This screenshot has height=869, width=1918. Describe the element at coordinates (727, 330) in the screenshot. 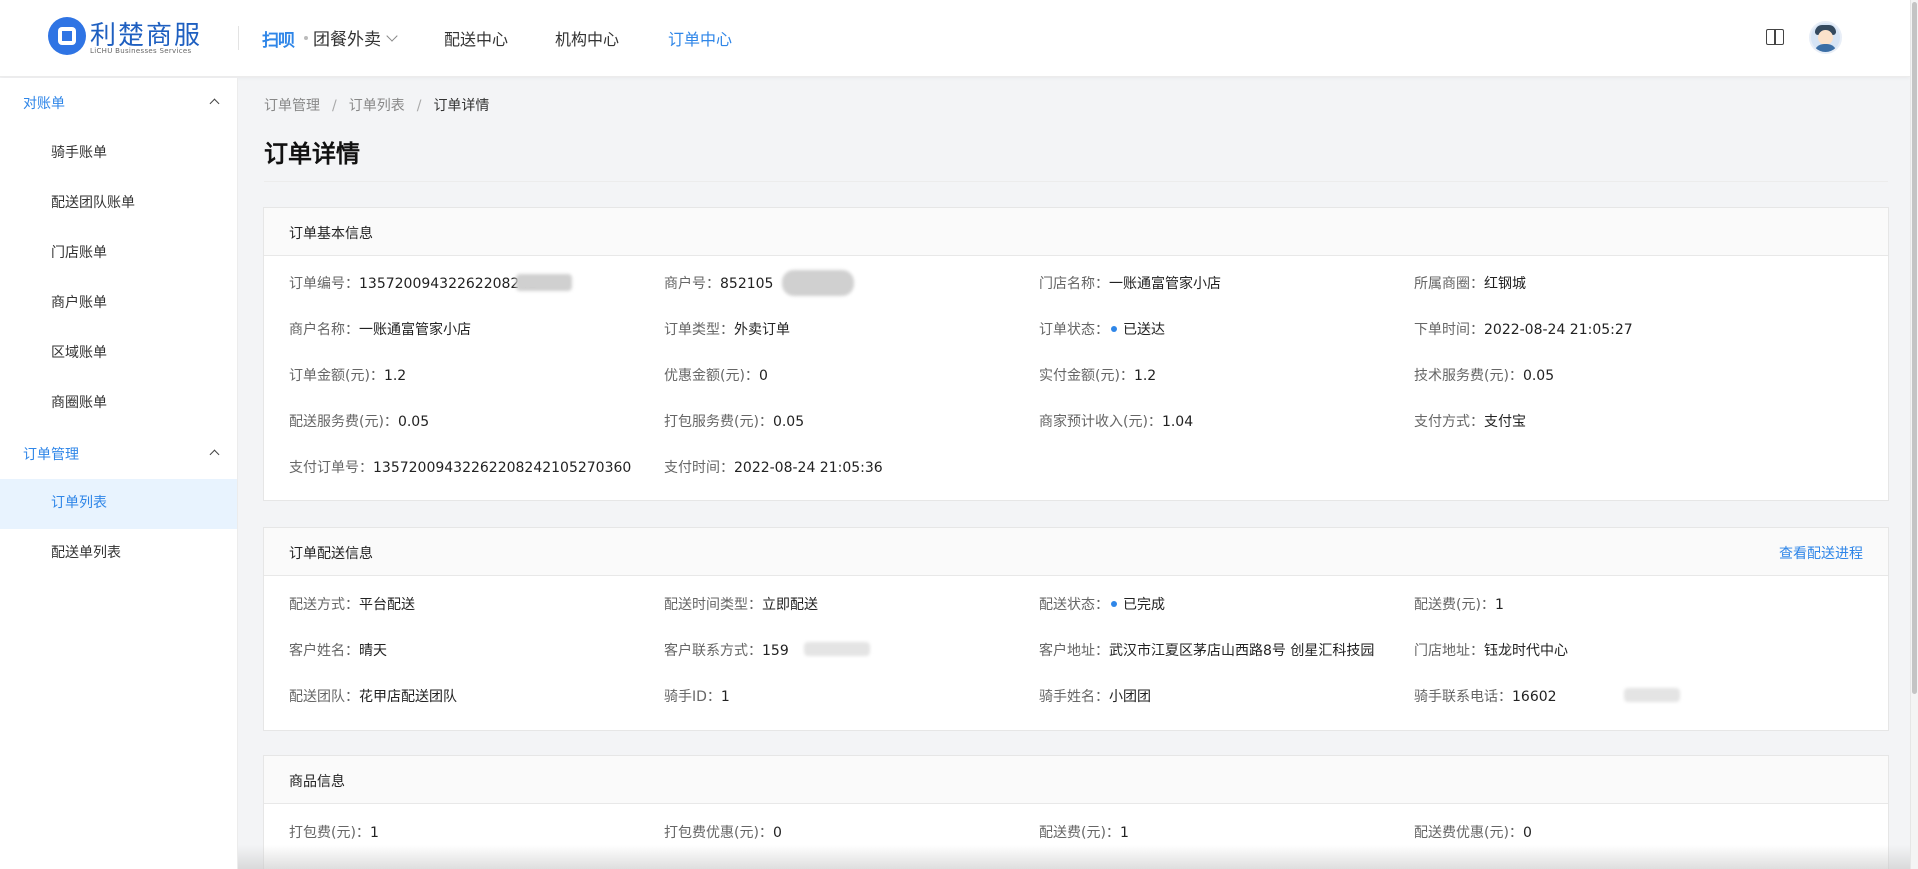

I see `field-order-type: 订单类型：外卖订单` at that location.